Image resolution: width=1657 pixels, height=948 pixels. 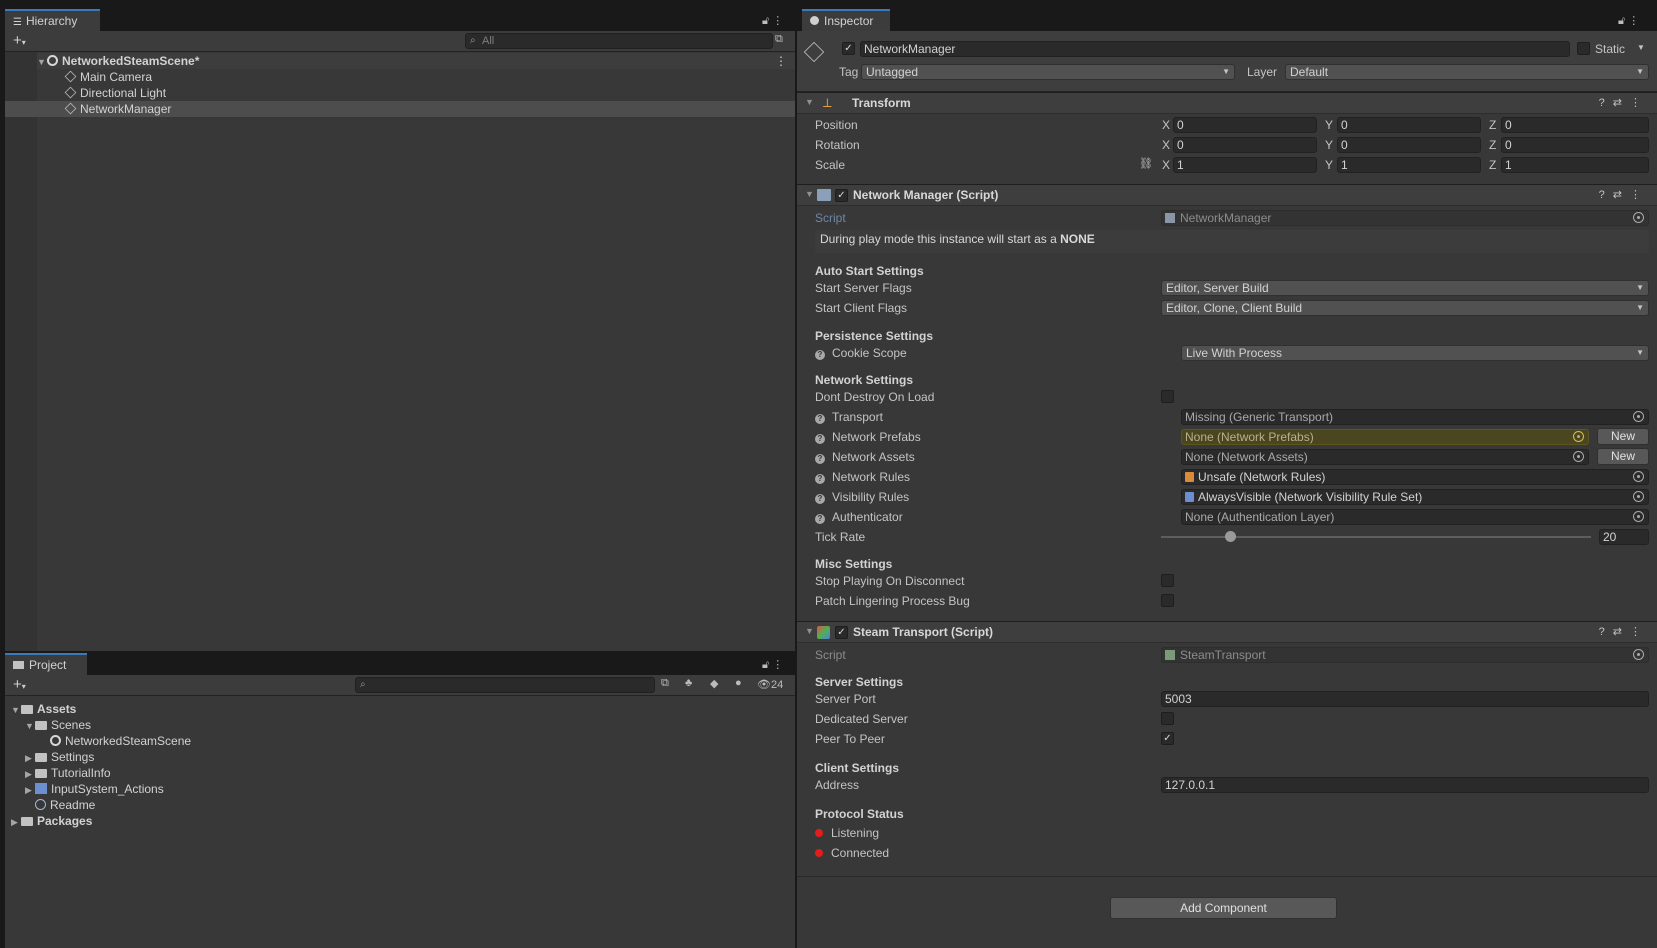 What do you see at coordinates (1623, 456) in the screenshot?
I see `new-assets-button: New` at bounding box center [1623, 456].